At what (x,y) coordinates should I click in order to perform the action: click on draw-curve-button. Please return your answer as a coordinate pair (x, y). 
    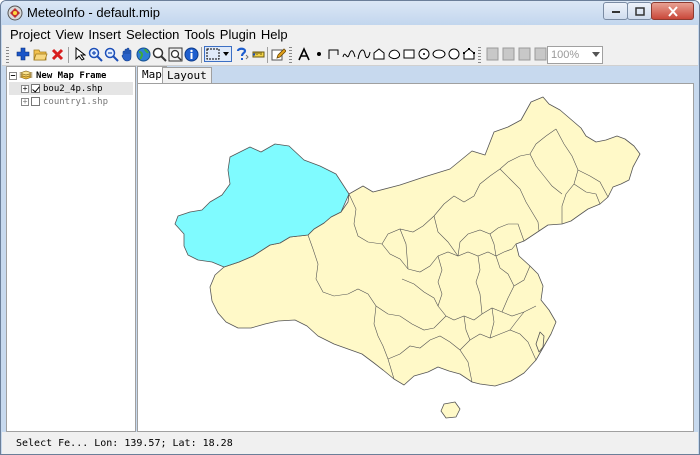
    Looking at the image, I should click on (364, 54).